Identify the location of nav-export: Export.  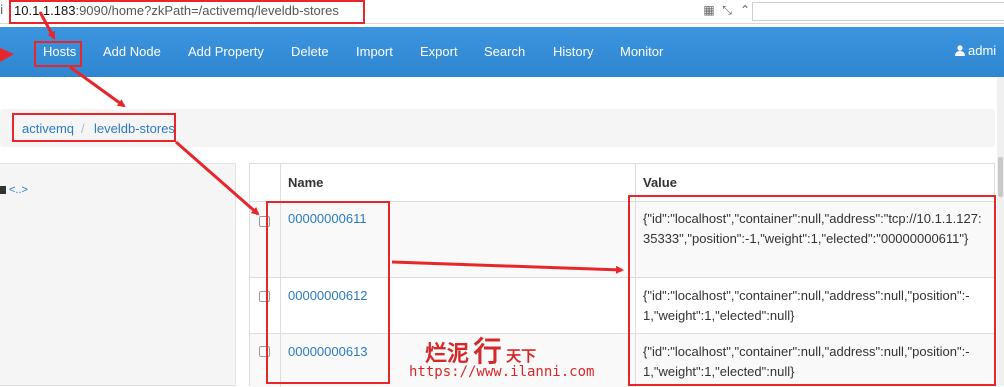
(439, 51).